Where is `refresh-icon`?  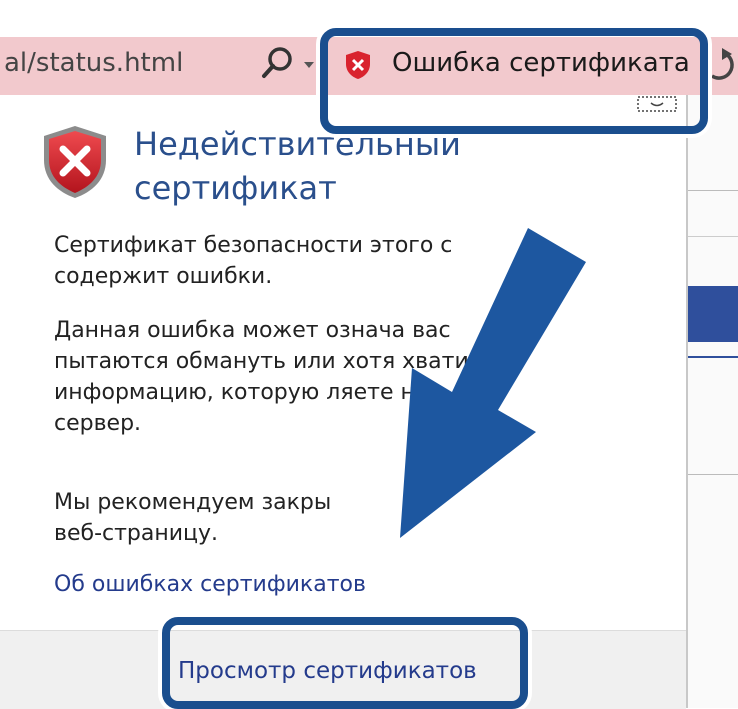 refresh-icon is located at coordinates (721, 66).